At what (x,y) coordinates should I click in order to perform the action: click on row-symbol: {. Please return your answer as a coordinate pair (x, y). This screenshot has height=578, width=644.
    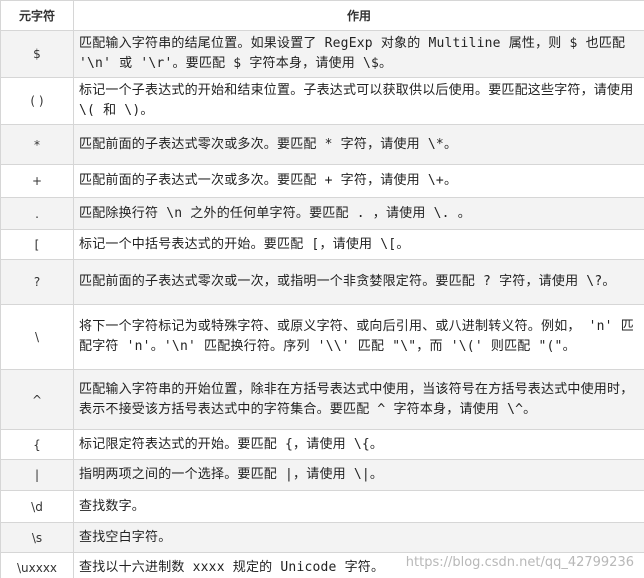
    Looking at the image, I should click on (37, 444).